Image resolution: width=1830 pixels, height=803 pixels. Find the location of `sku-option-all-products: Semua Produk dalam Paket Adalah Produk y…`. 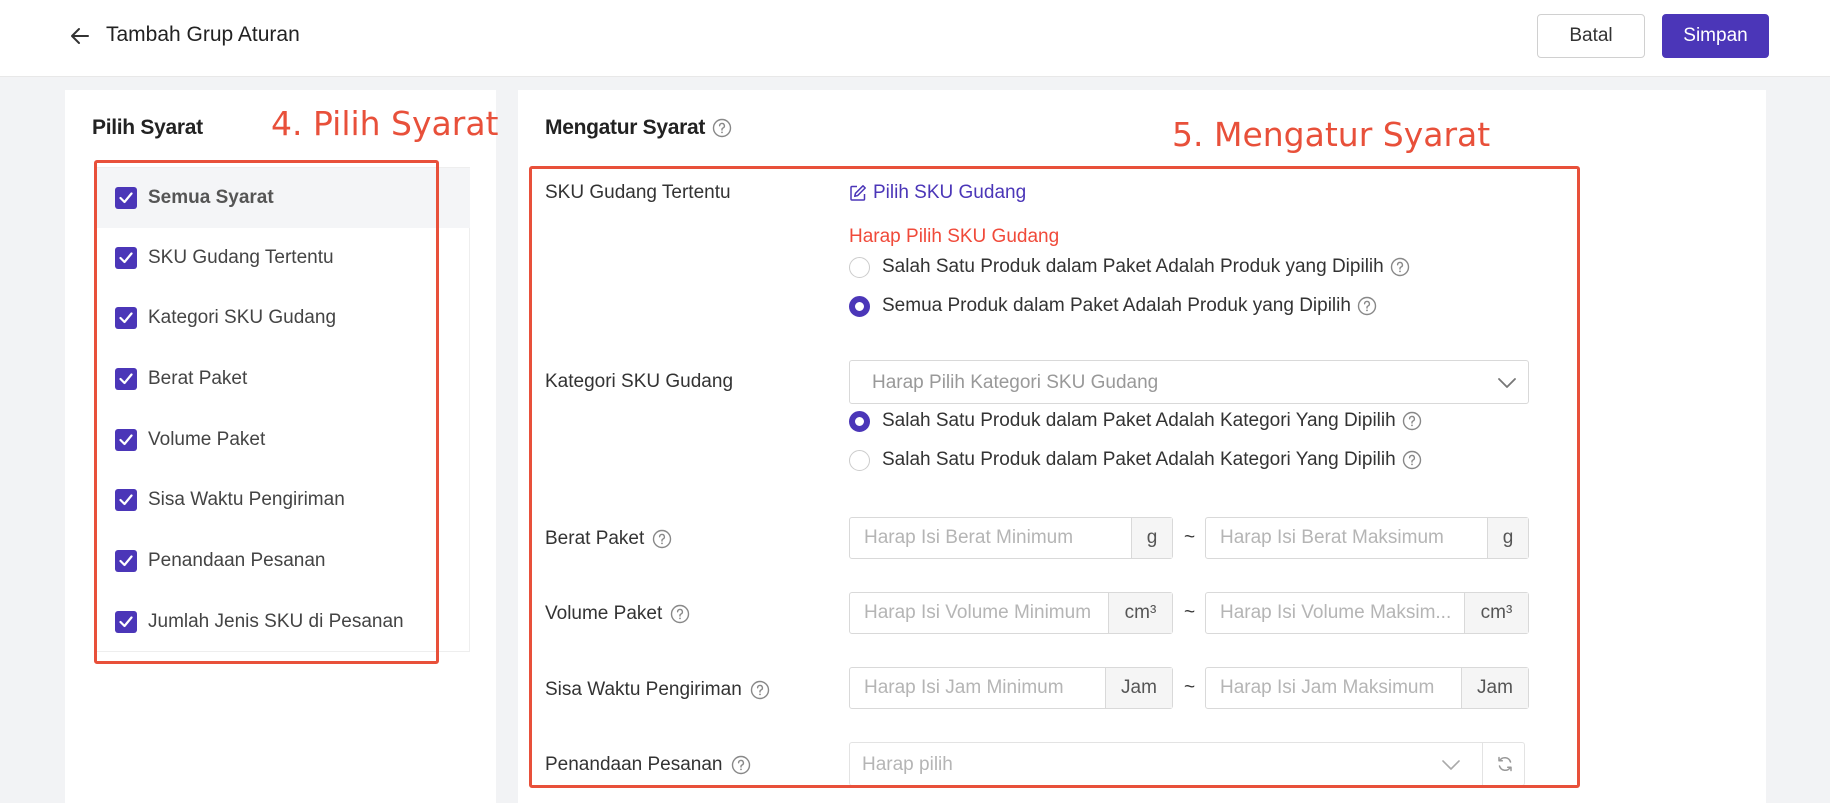

sku-option-all-products: Semua Produk dalam Paket Adalah Produk y… is located at coordinates (1113, 306).